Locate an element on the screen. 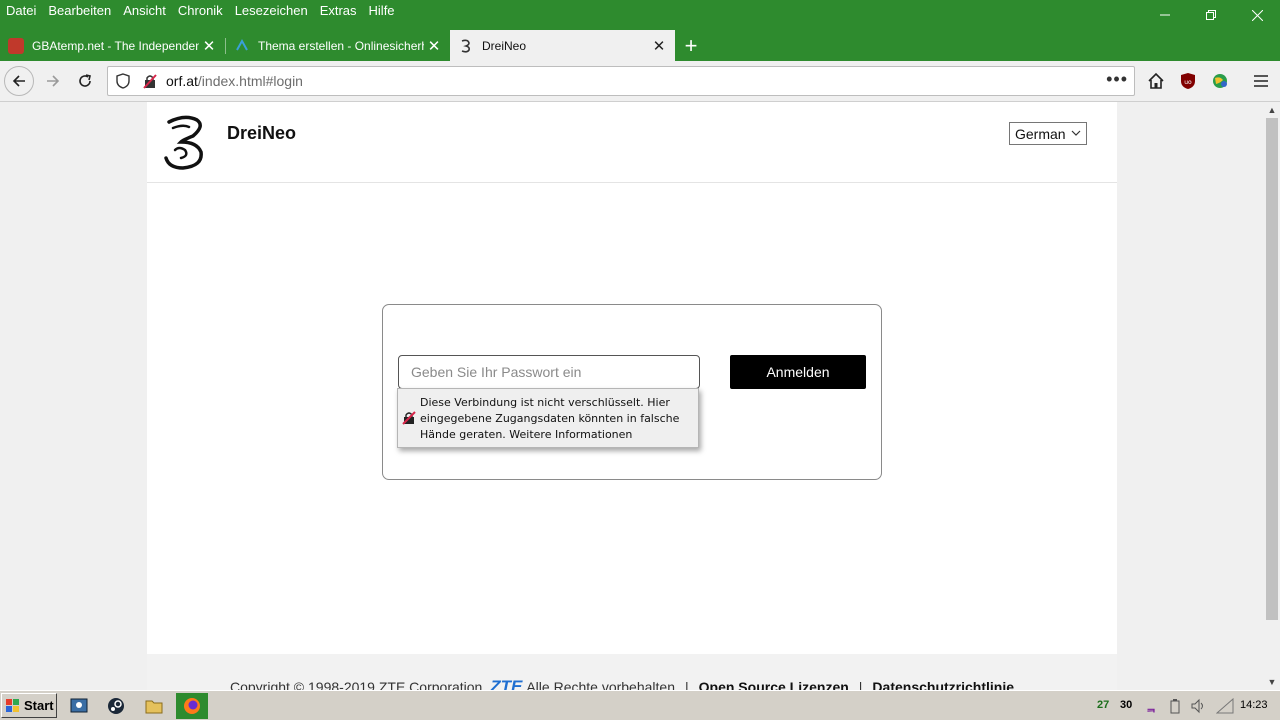  header-divider is located at coordinates (632, 182).